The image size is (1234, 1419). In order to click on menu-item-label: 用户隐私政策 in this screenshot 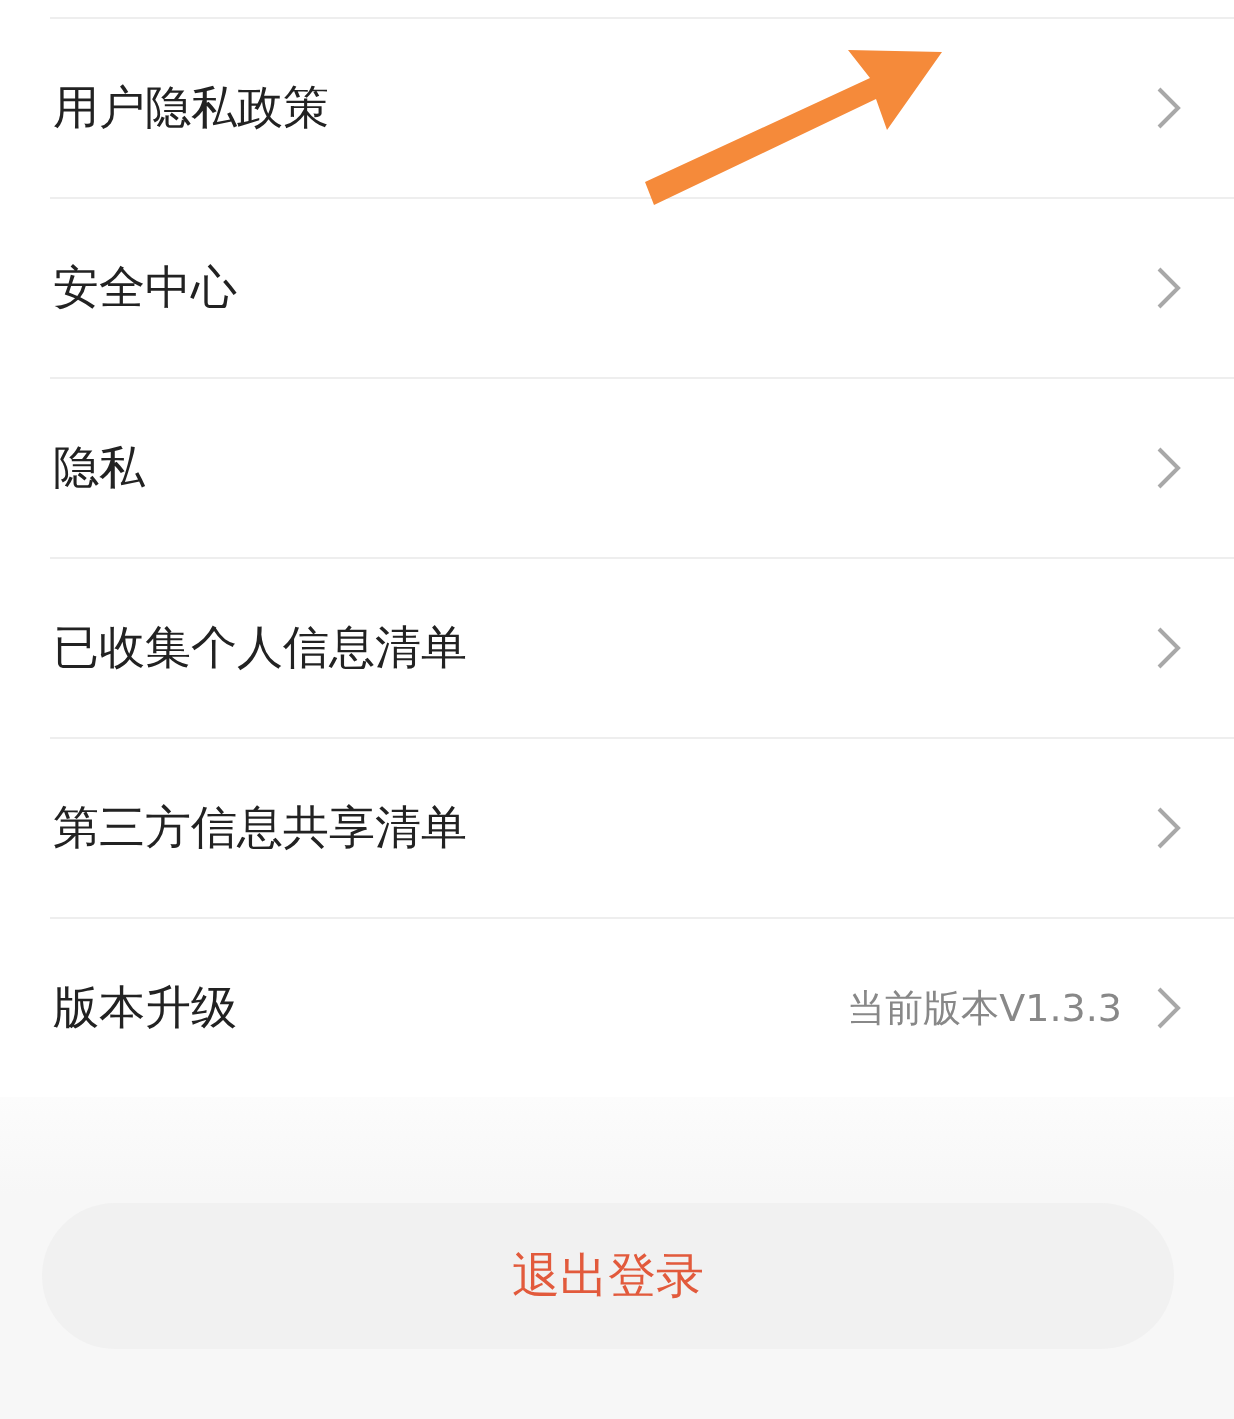, I will do `click(191, 107)`.